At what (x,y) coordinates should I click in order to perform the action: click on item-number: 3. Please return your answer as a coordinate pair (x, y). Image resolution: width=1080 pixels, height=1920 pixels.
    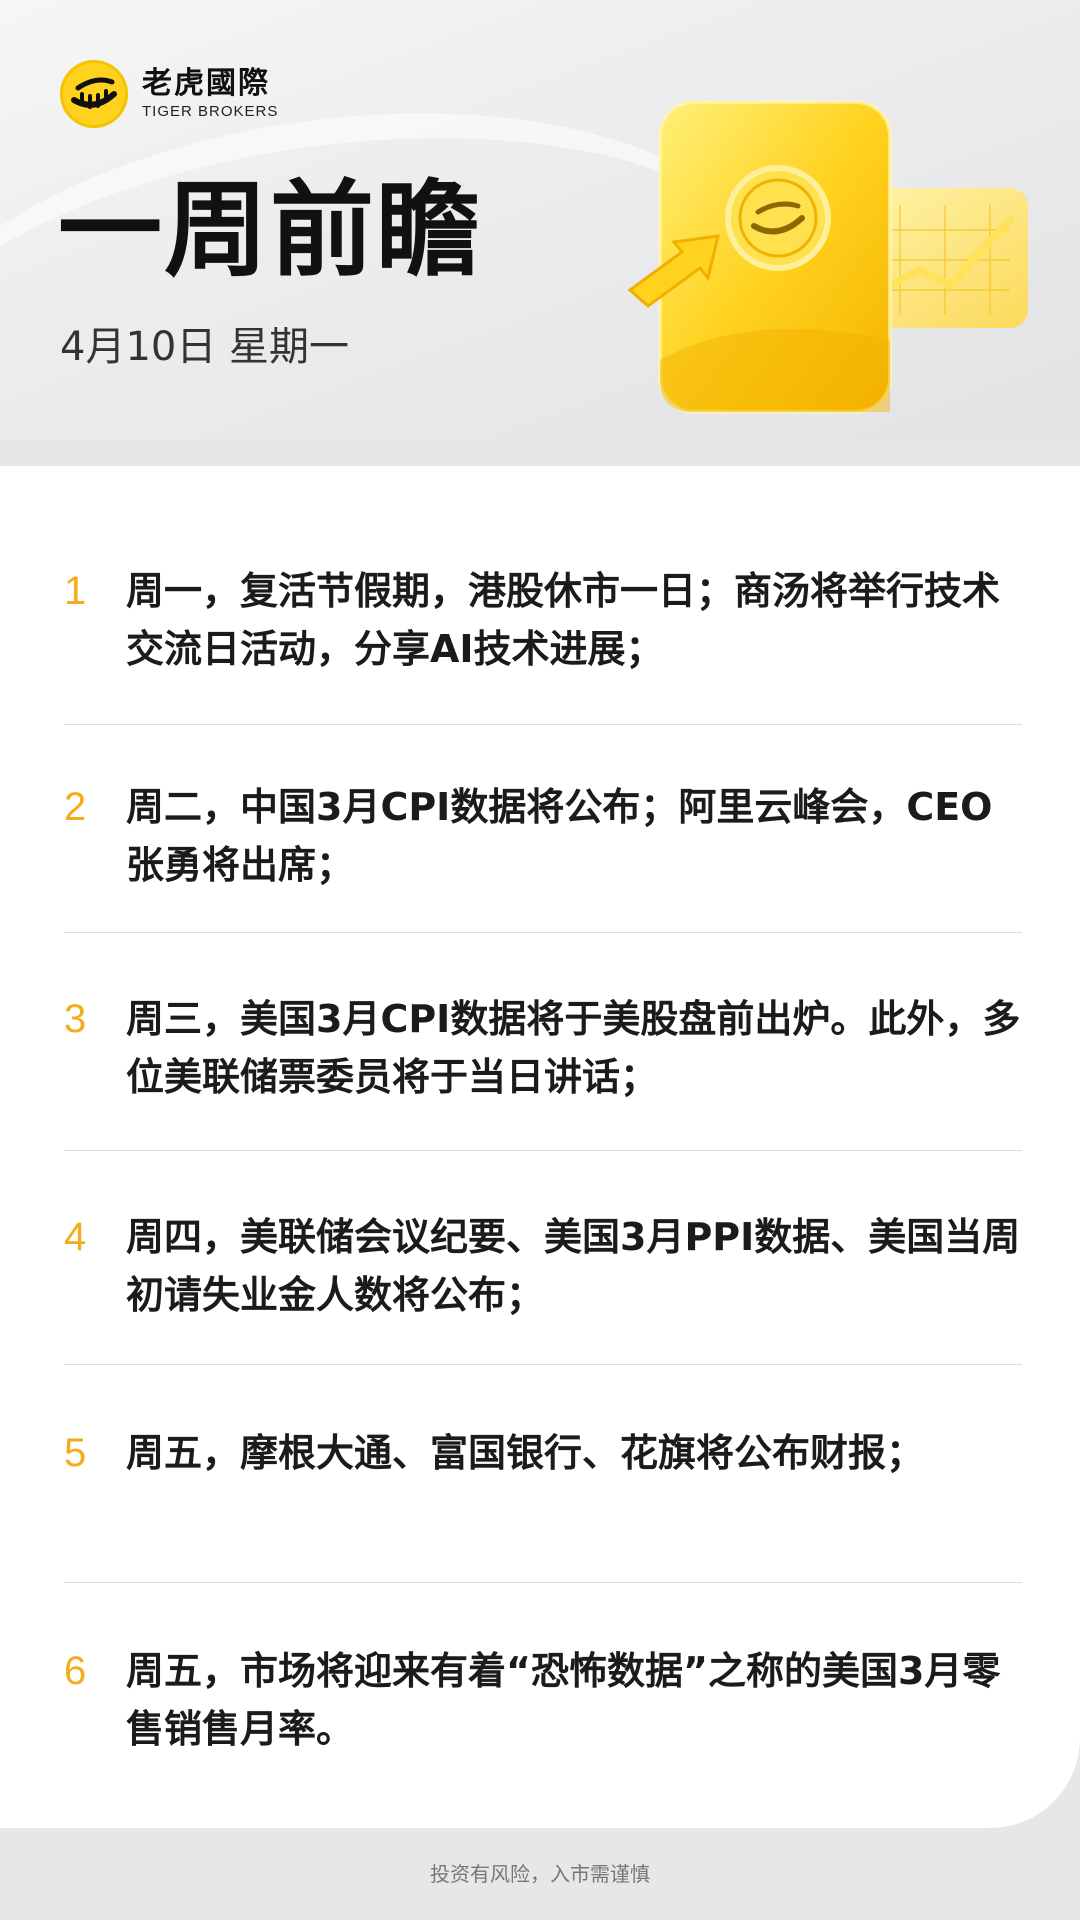
    Looking at the image, I should click on (75, 1019).